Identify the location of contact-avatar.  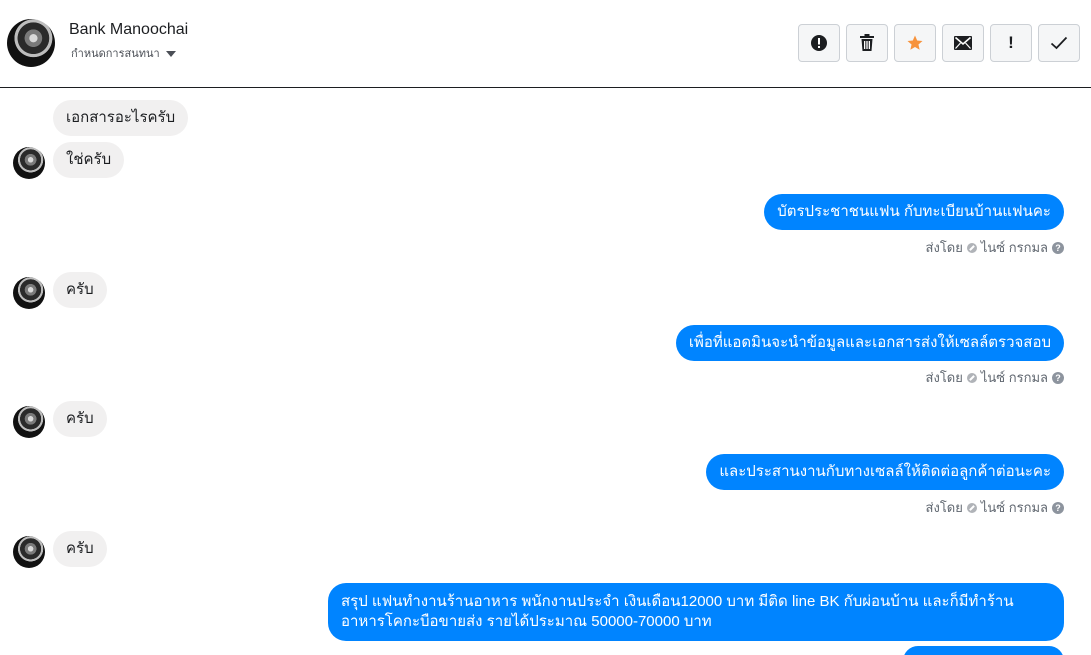
(31, 43).